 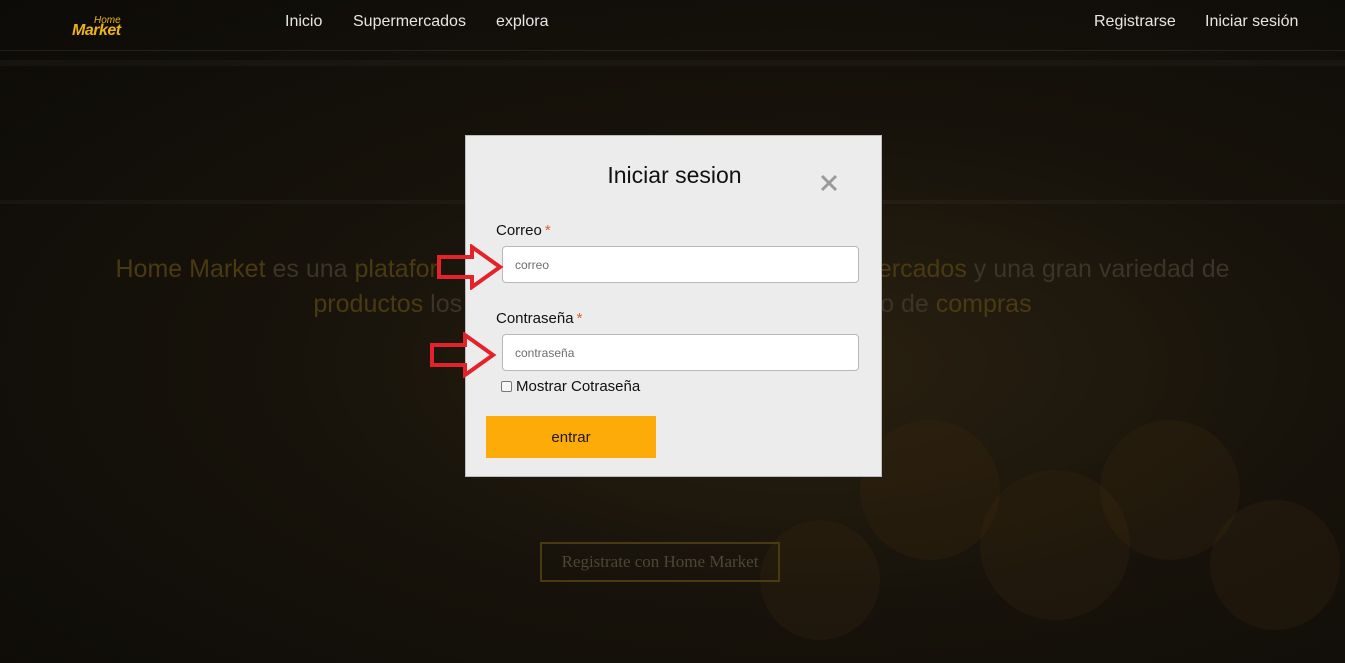 I want to click on close-icon, so click(x=829, y=183).